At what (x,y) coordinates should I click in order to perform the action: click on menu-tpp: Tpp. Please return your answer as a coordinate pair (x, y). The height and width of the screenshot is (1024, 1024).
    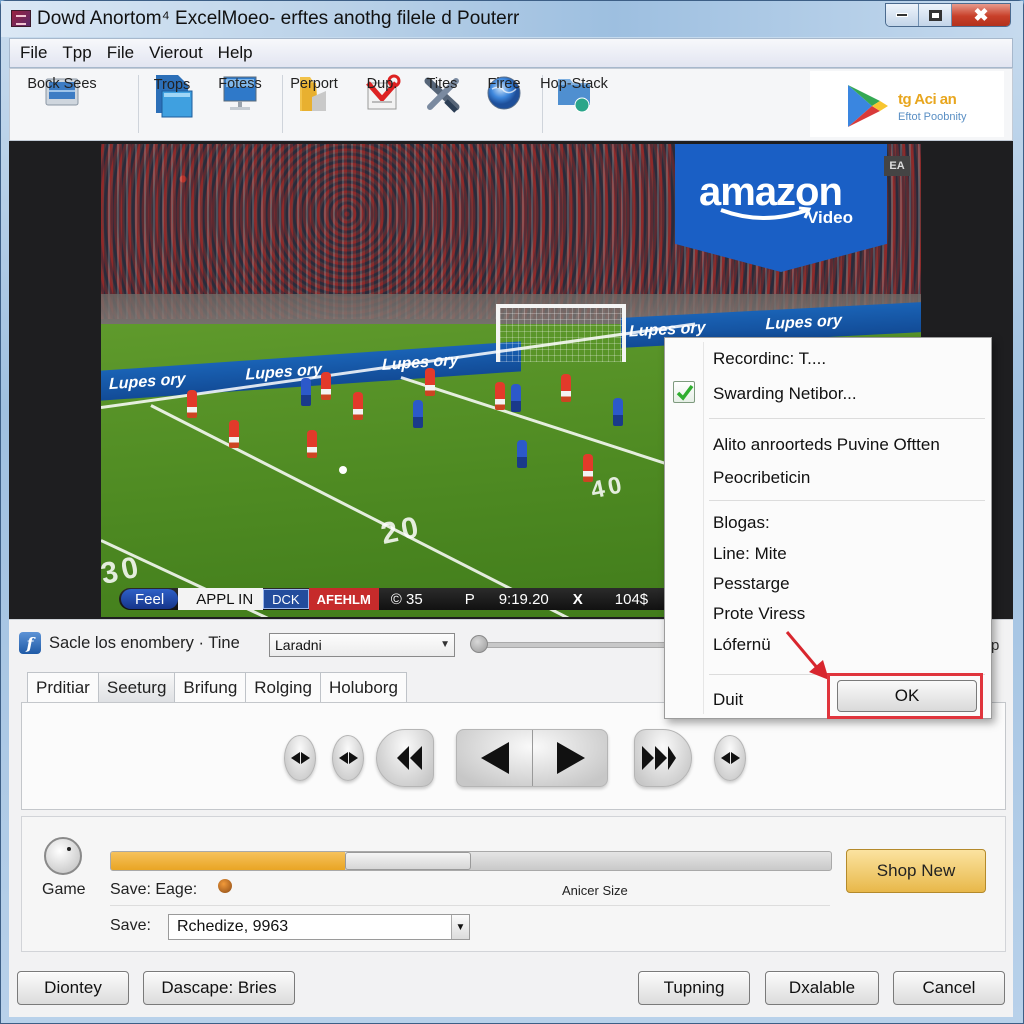
    Looking at the image, I should click on (76, 53).